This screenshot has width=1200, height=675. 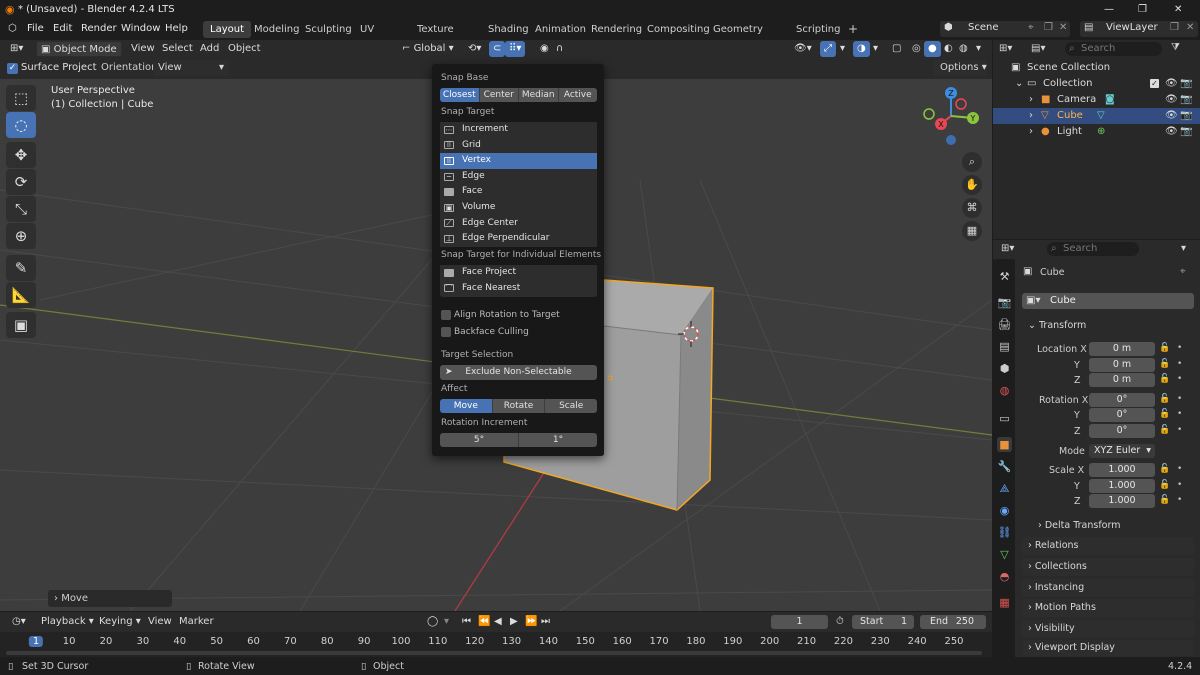 What do you see at coordinates (500, 315) in the screenshot?
I see `align-rotation-checkbox: Align Rotation to Target` at bounding box center [500, 315].